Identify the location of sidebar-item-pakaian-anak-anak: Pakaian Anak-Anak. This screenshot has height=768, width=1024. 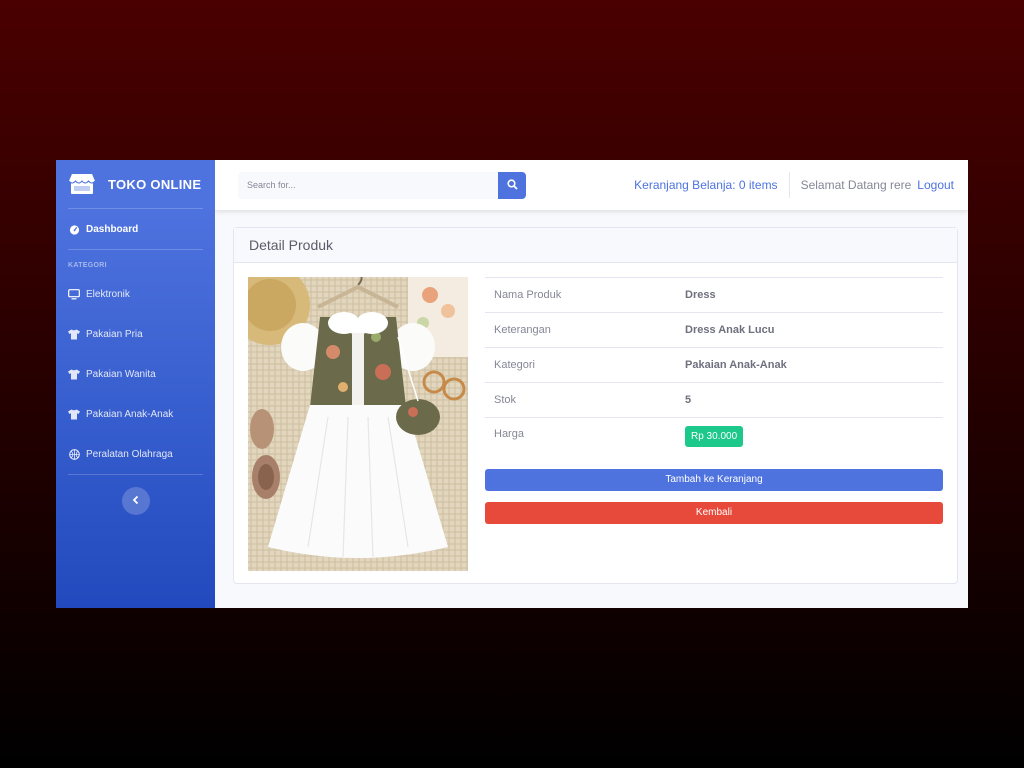
(135, 414).